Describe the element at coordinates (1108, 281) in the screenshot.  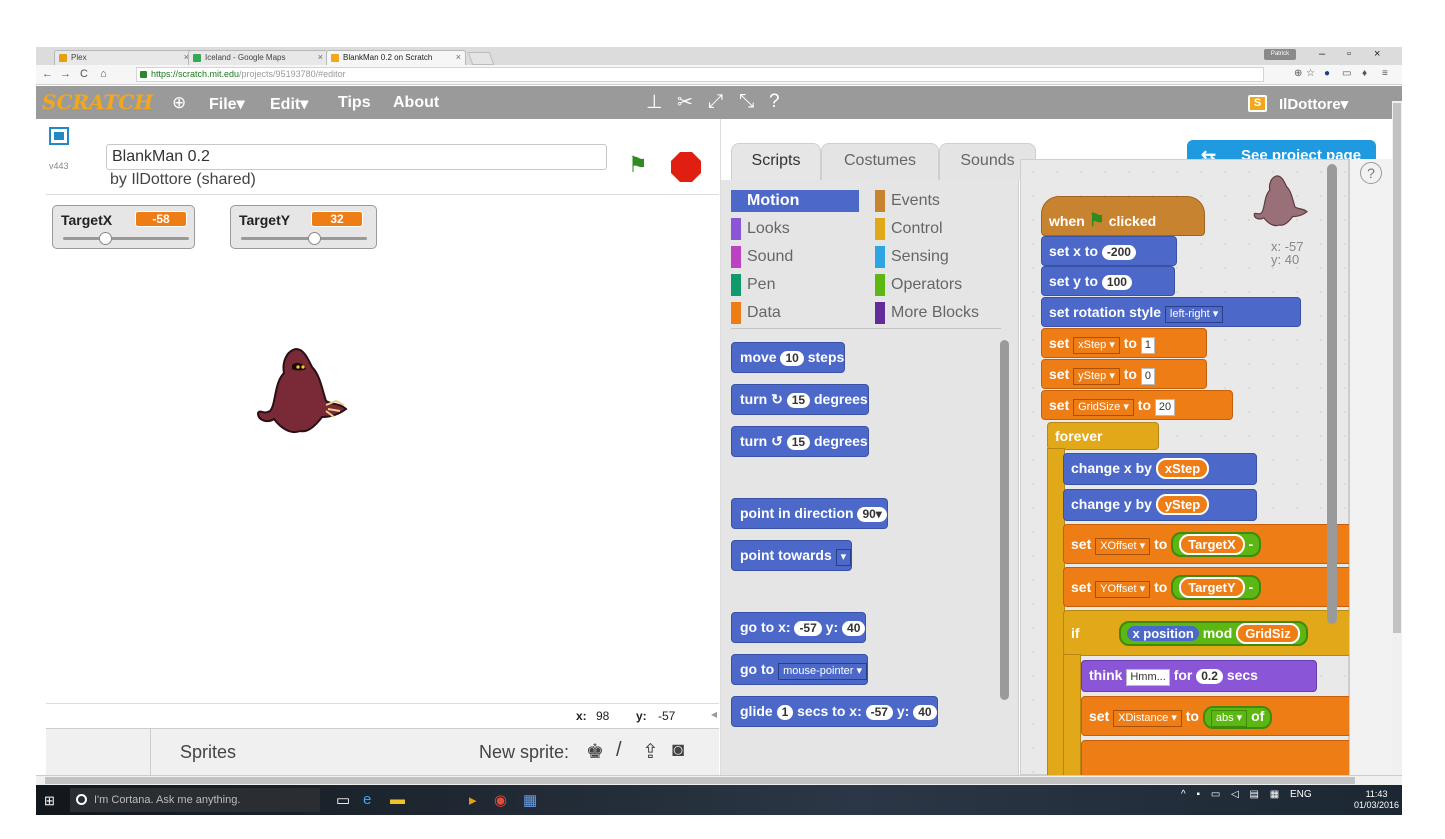
I see `block-set-y: set y to 100` at that location.